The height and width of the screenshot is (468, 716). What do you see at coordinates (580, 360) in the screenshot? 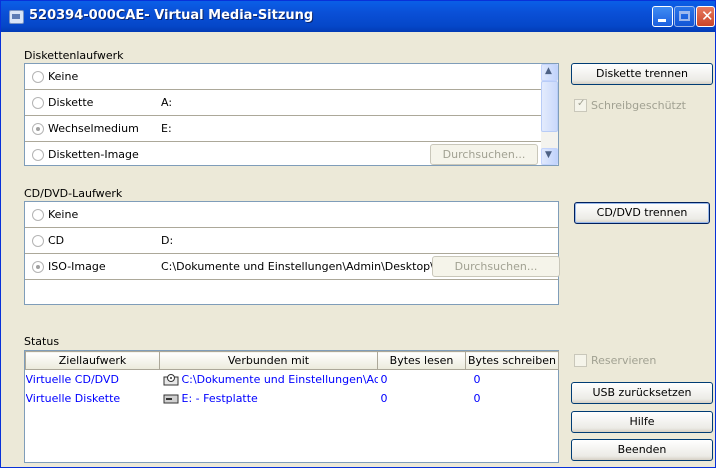
I see `reserve-checkbox` at bounding box center [580, 360].